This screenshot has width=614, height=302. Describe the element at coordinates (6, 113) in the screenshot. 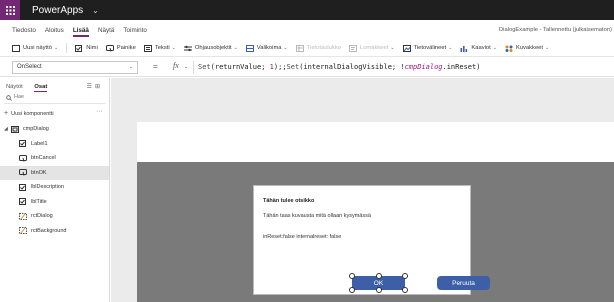

I see `plus-icon: +` at that location.